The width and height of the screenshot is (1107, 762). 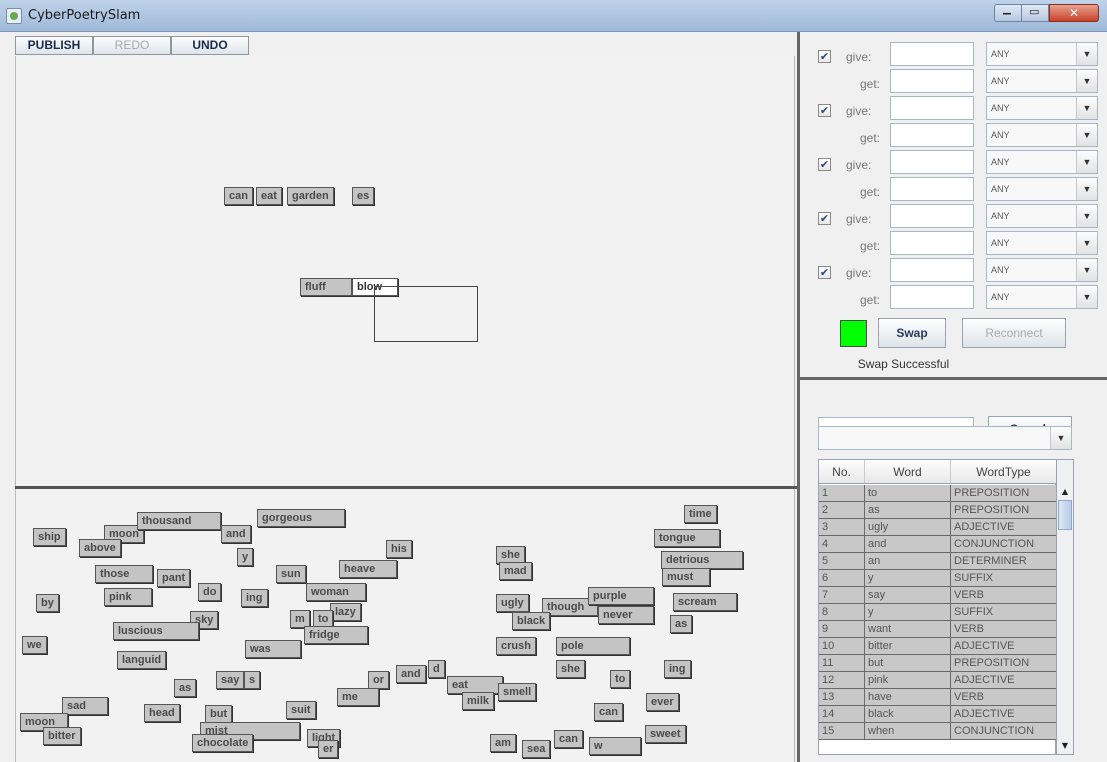 I want to click on table-row: 4 and CONJUNCTION, so click(x=938, y=544).